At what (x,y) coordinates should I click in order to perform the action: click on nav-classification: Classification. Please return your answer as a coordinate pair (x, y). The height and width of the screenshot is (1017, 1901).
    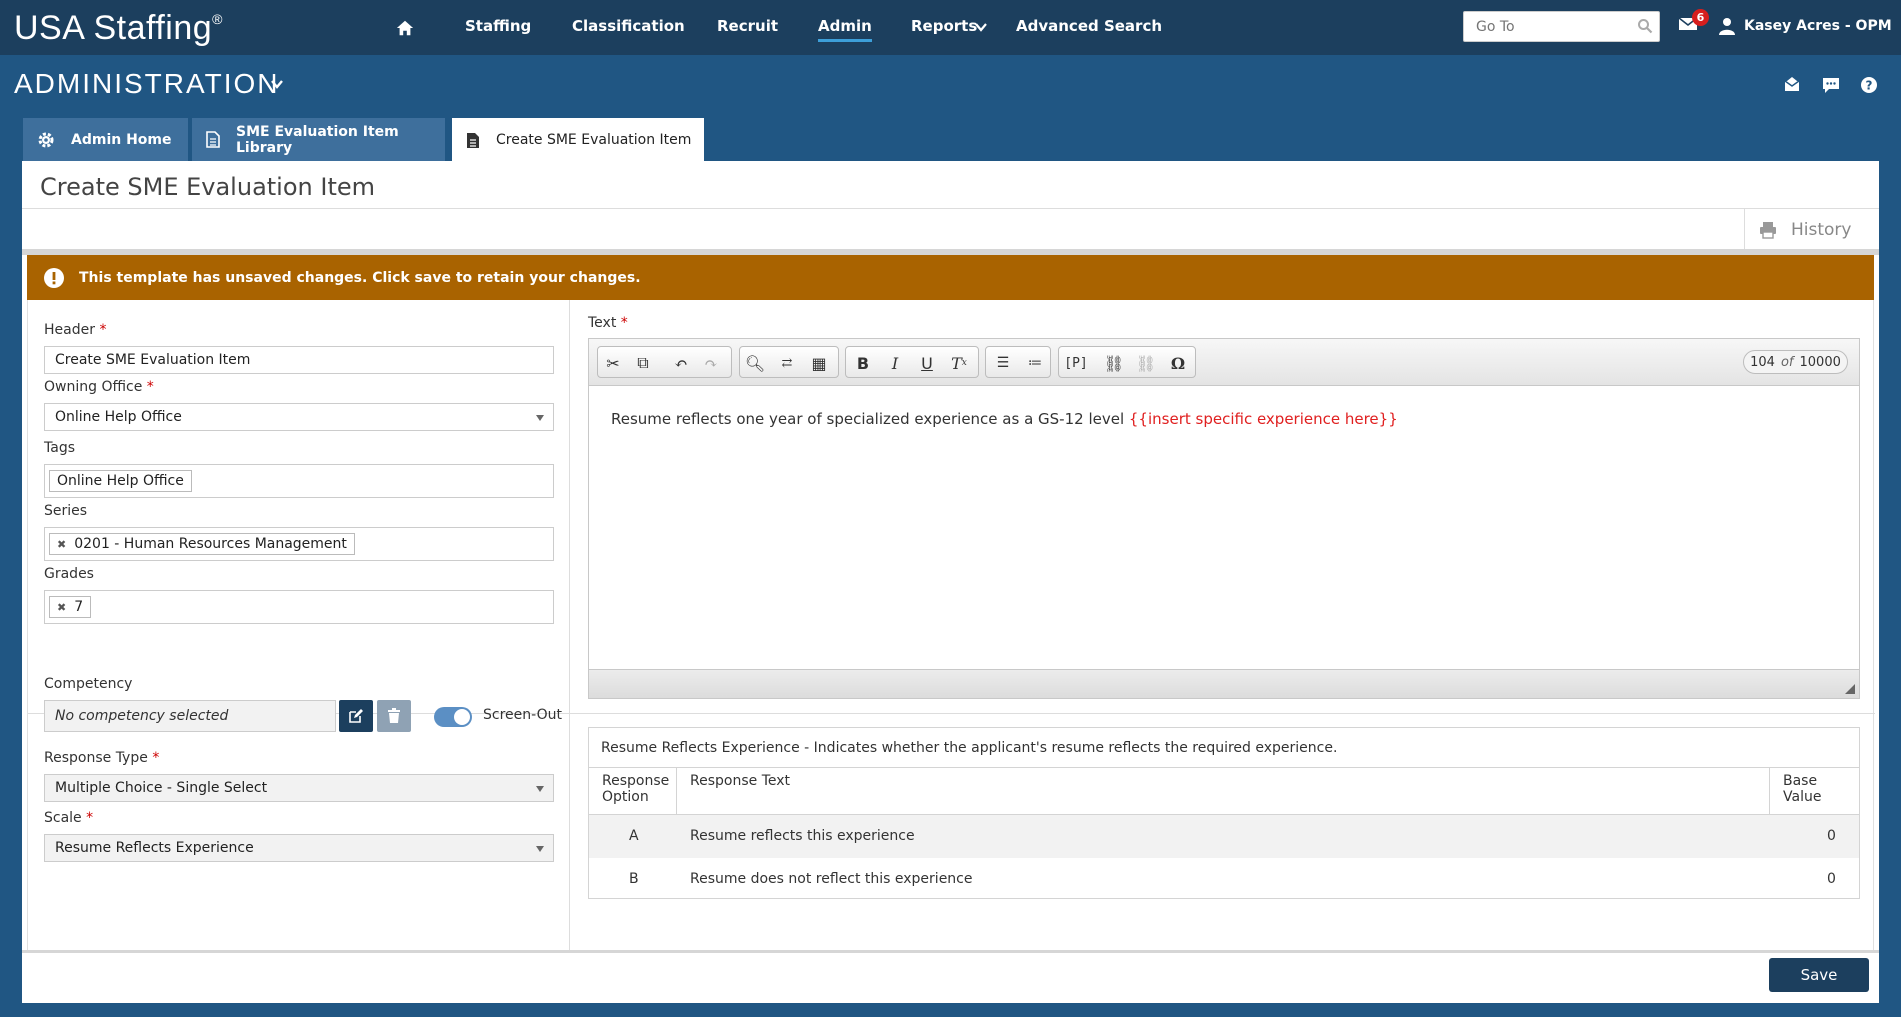
    Looking at the image, I should click on (628, 26).